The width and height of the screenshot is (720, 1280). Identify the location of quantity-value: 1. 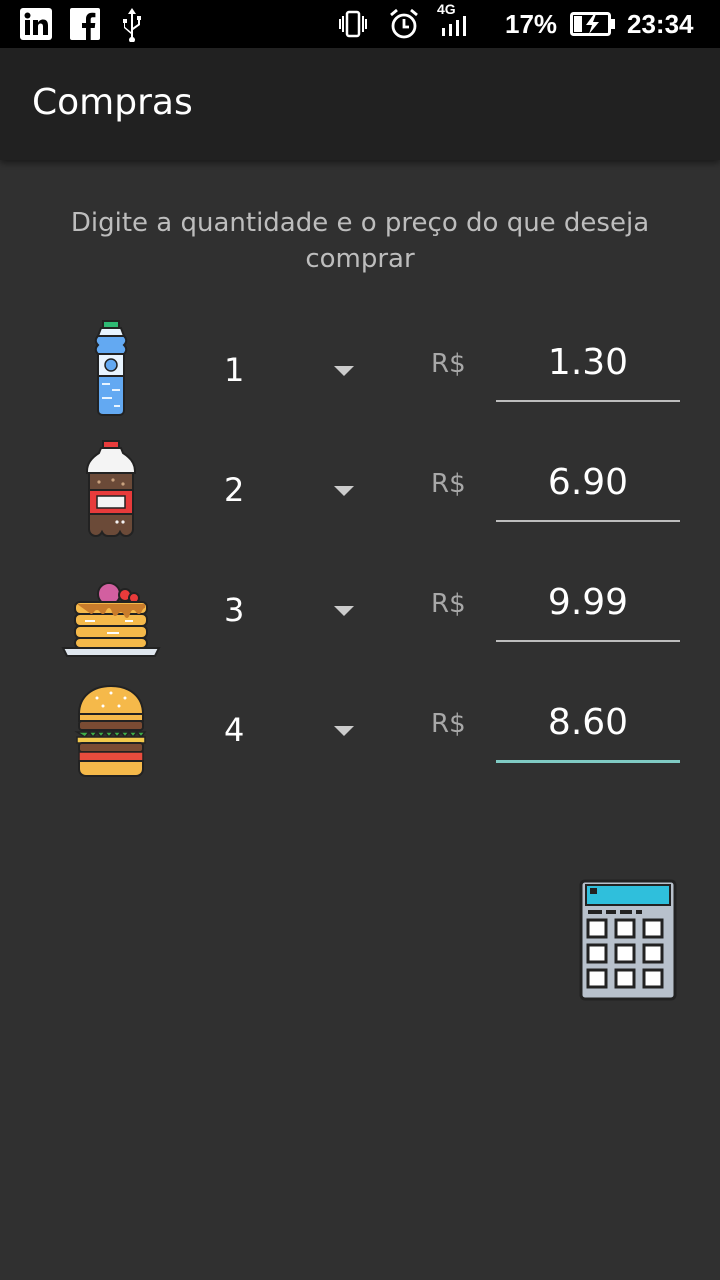
(234, 370).